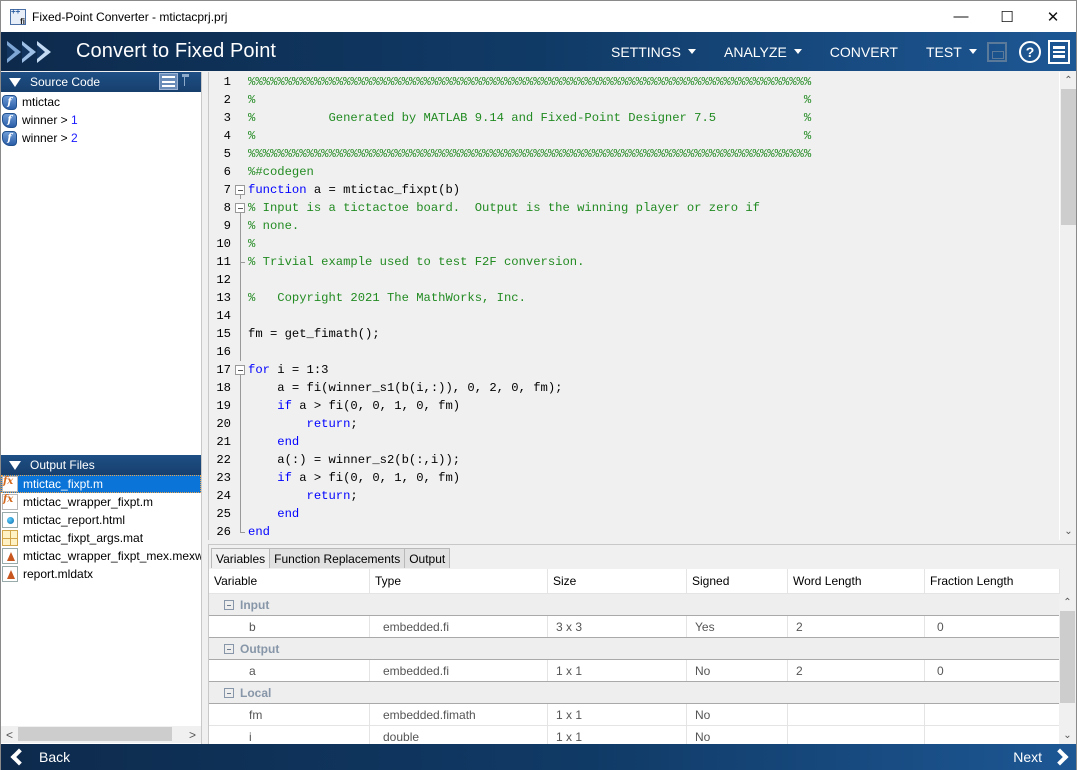 This screenshot has width=1077, height=770. What do you see at coordinates (634, 226) in the screenshot?
I see `code-line: 9 % none.` at bounding box center [634, 226].